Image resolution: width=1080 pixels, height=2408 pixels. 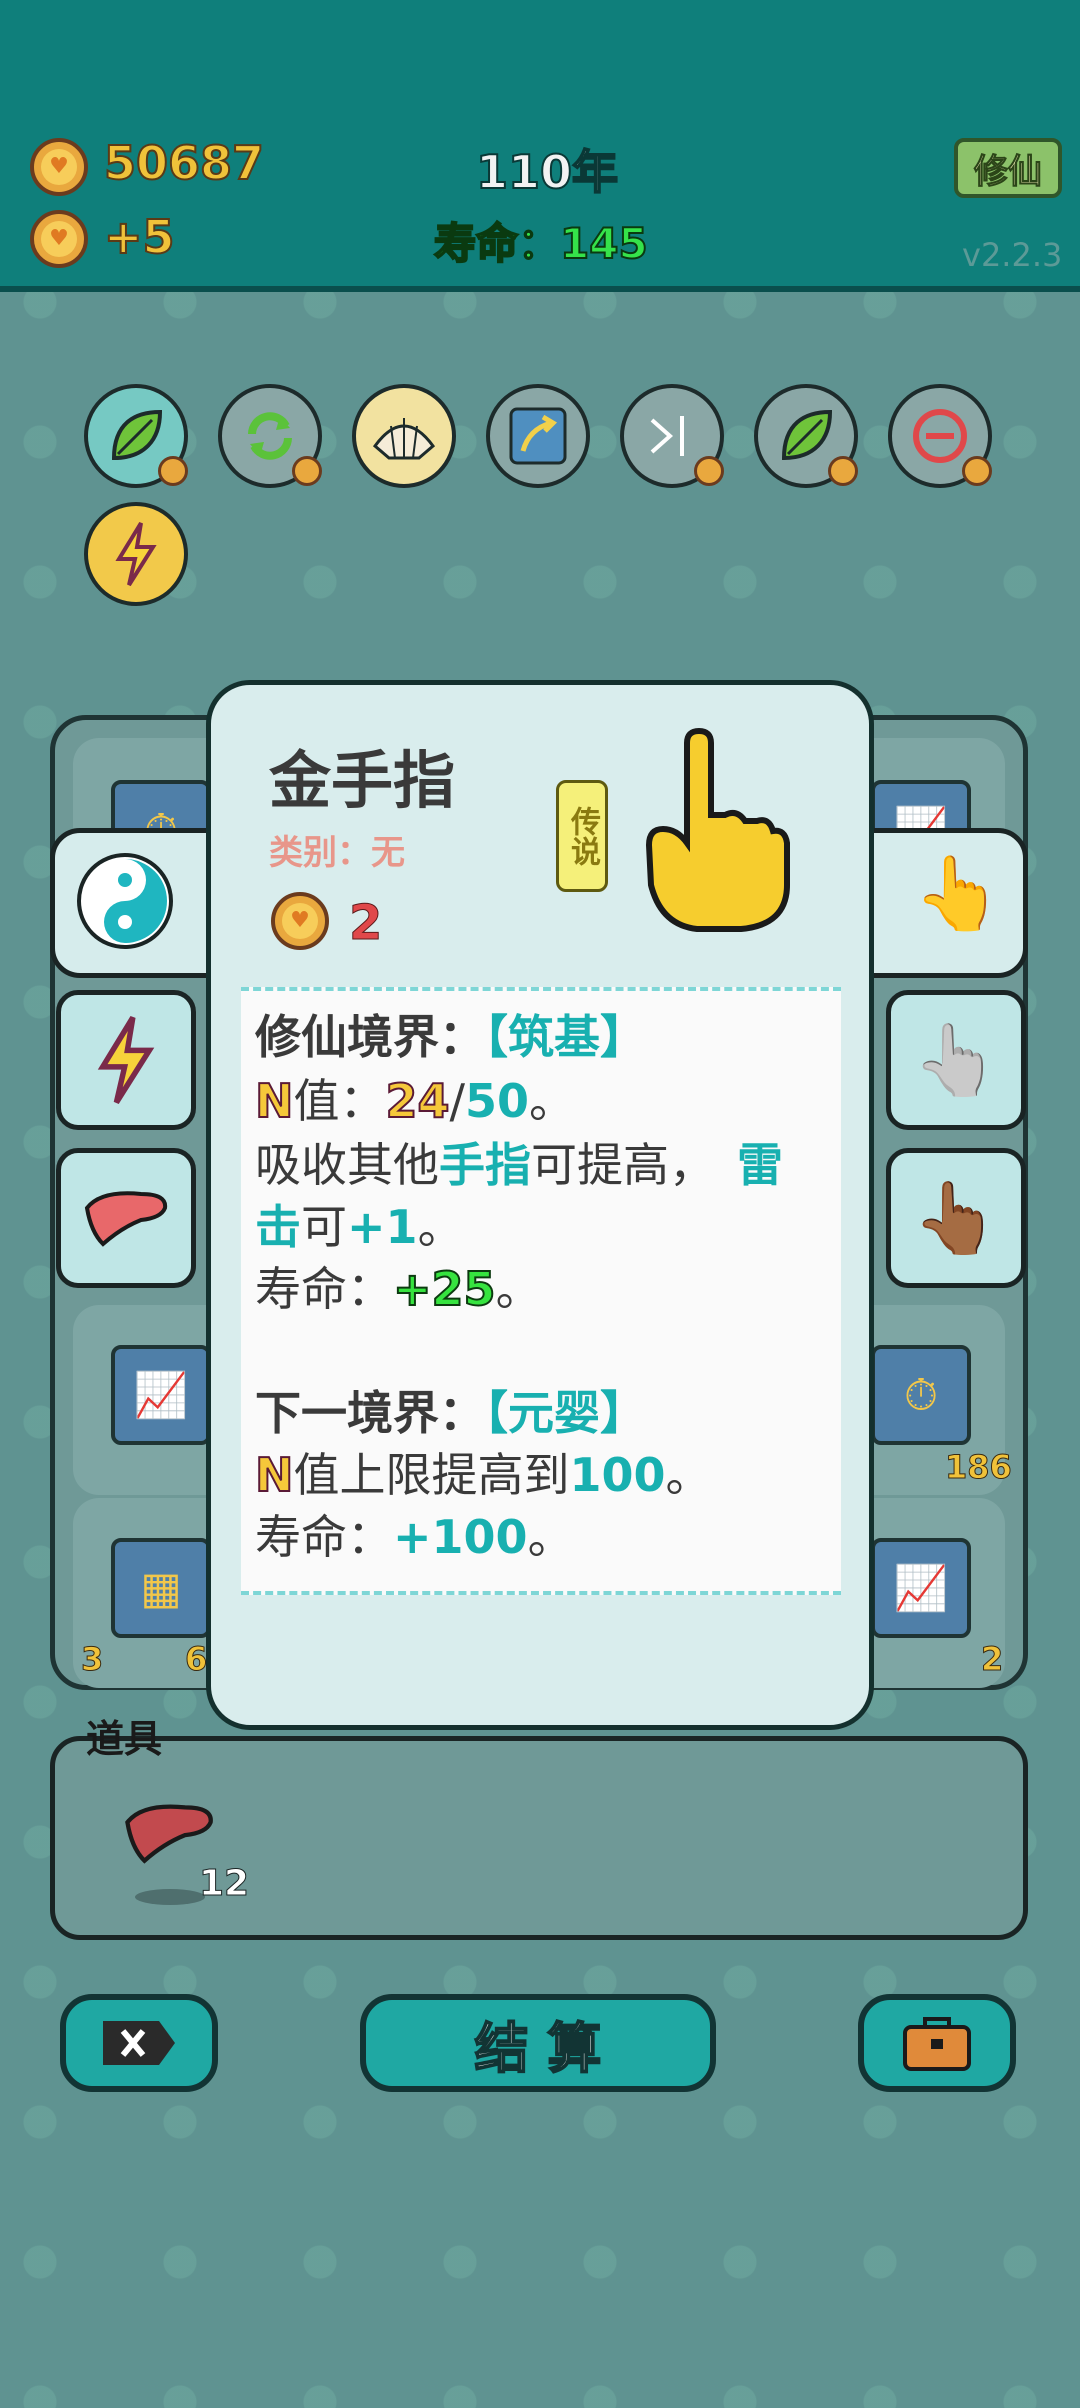 What do you see at coordinates (992, 1659) in the screenshot?
I see `slot-count: 2` at bounding box center [992, 1659].